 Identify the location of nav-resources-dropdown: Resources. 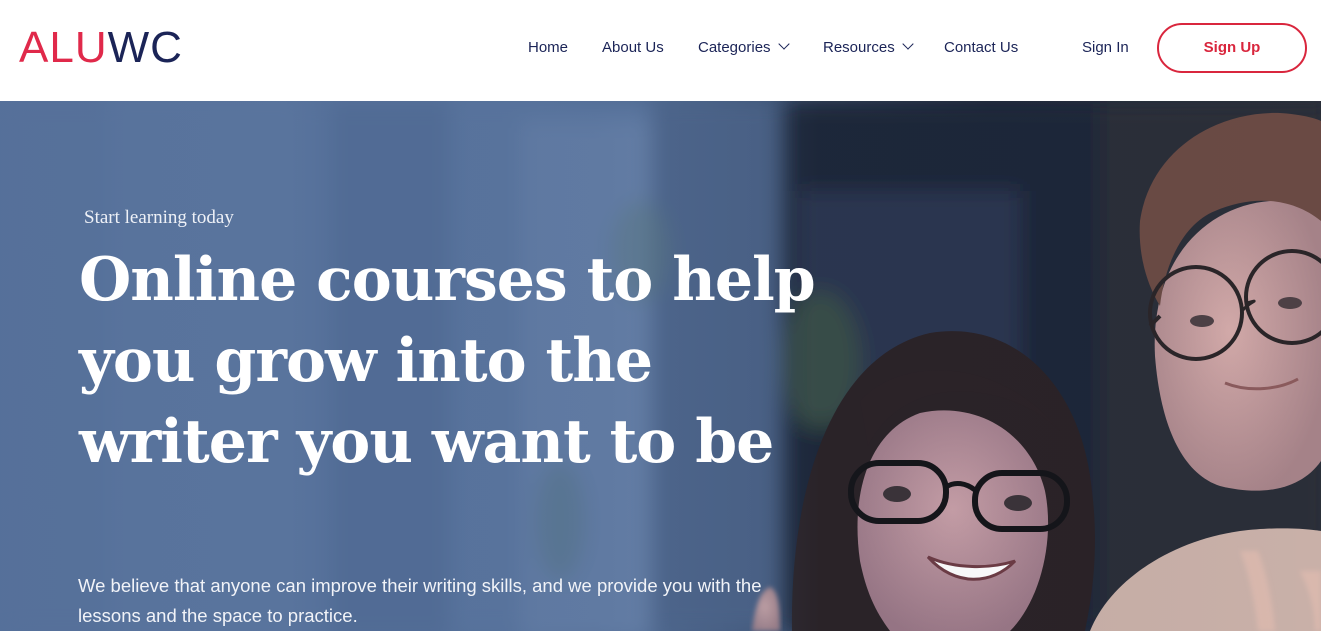
(868, 48).